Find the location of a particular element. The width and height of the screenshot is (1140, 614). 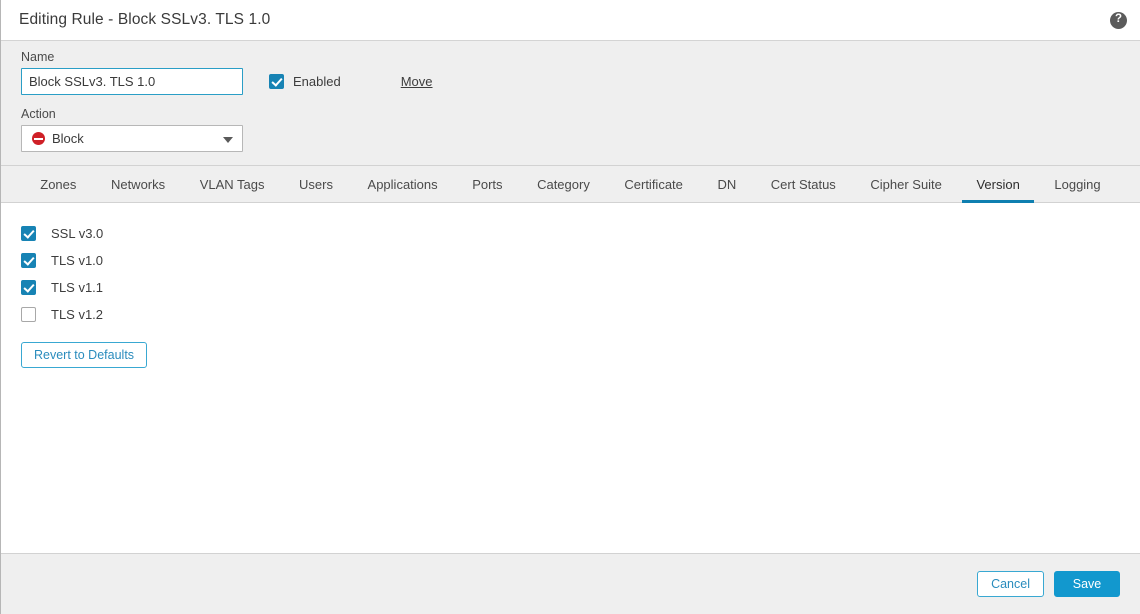

save-button: Save is located at coordinates (1087, 584).